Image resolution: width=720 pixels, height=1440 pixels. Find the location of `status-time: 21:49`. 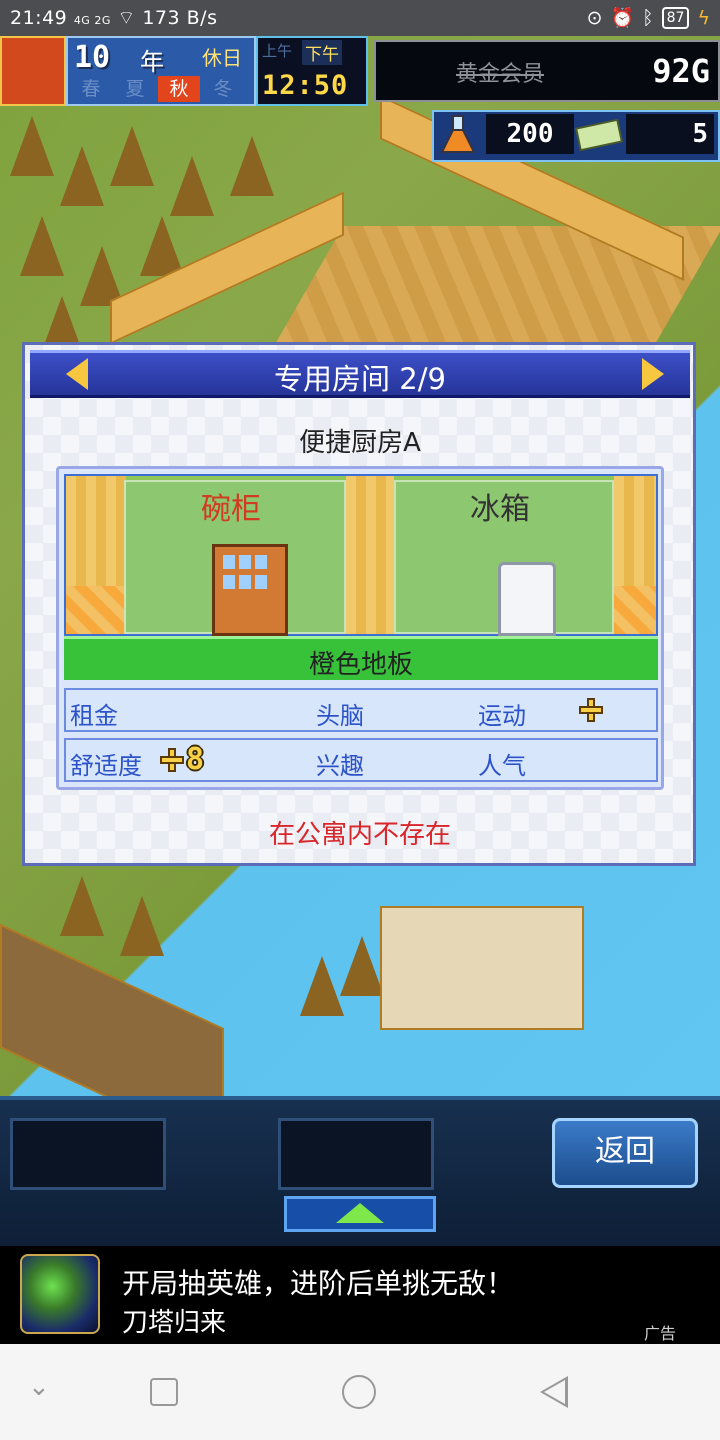

status-time: 21:49 is located at coordinates (39, 18).